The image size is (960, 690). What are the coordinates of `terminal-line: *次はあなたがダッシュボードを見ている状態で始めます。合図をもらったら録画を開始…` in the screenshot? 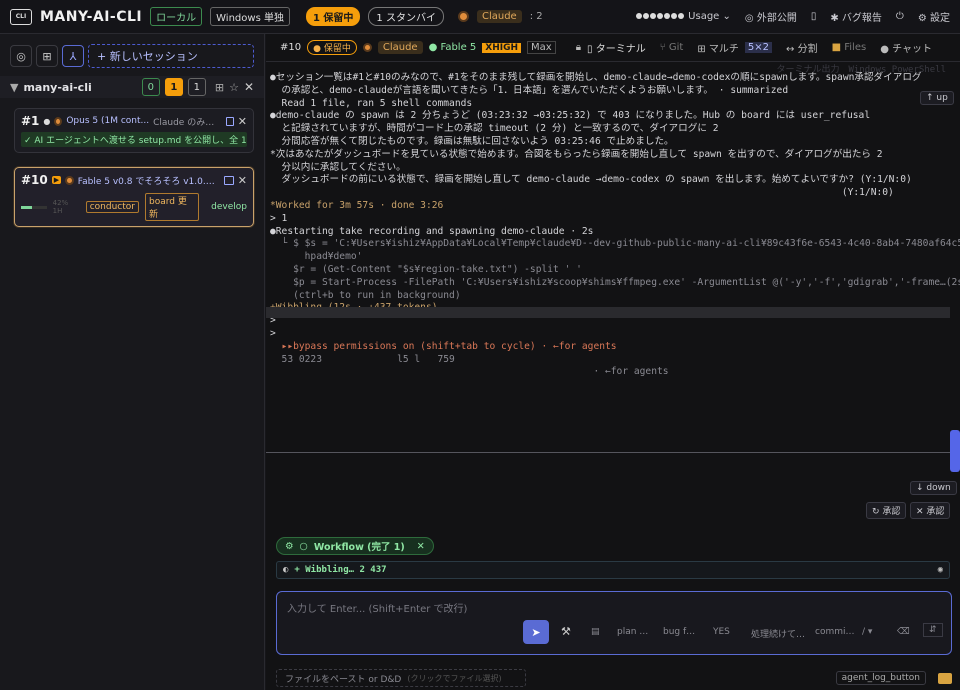 It's located at (576, 154).